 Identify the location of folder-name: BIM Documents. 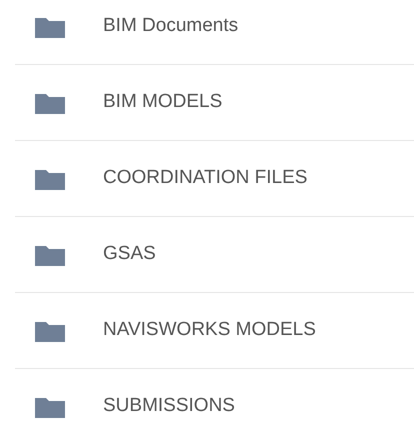
(170, 26).